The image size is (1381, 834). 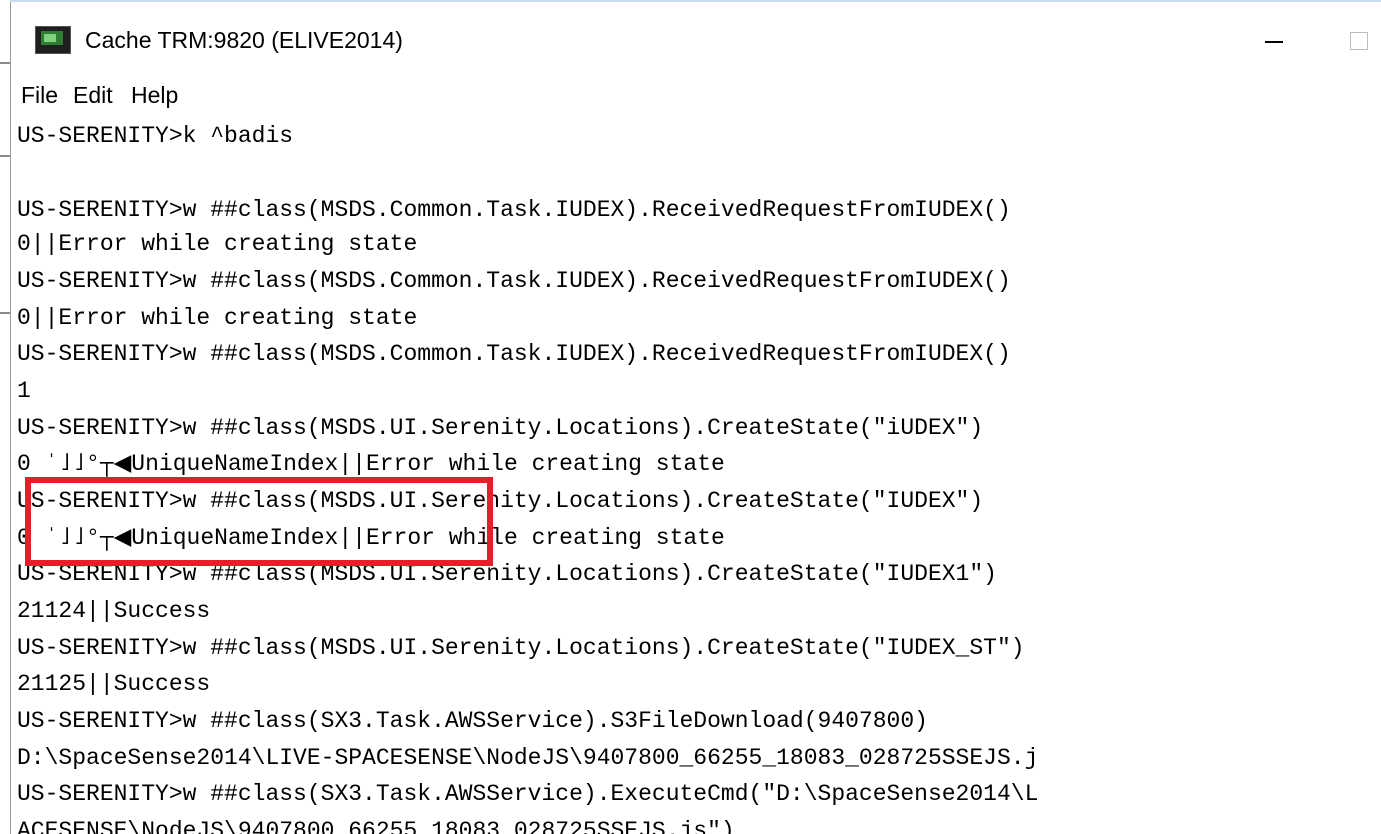 What do you see at coordinates (155, 136) in the screenshot?
I see `console-line: US-SERENITY>k ^badis` at bounding box center [155, 136].